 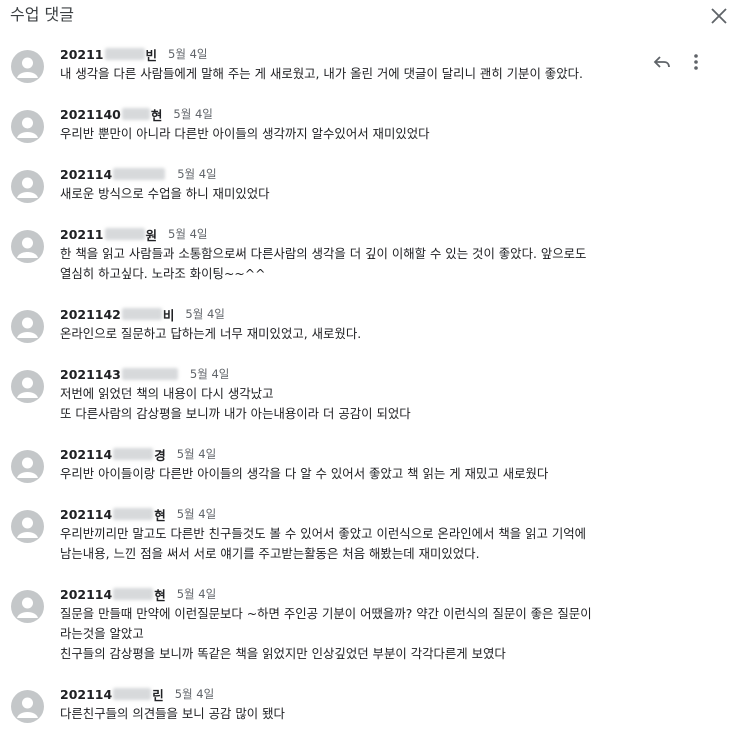 I want to click on comment-text: 열심히 하고싶다. 노라조 화이팅~~^^, so click(x=163, y=273).